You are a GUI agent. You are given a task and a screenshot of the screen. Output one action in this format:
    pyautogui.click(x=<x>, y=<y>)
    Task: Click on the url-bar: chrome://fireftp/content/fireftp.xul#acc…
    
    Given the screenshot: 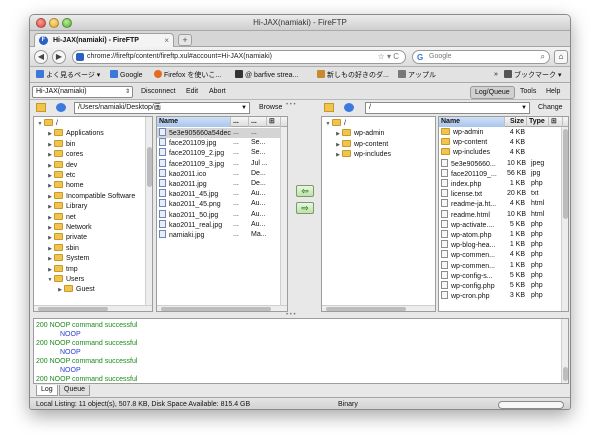 What is the action you would take?
    pyautogui.click(x=239, y=57)
    